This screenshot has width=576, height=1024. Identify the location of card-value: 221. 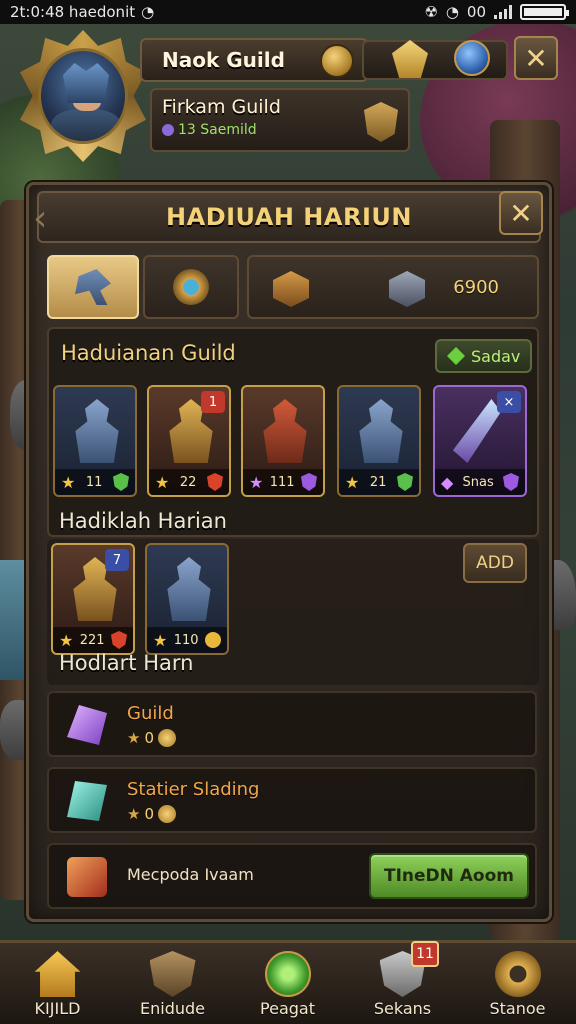
(92, 640).